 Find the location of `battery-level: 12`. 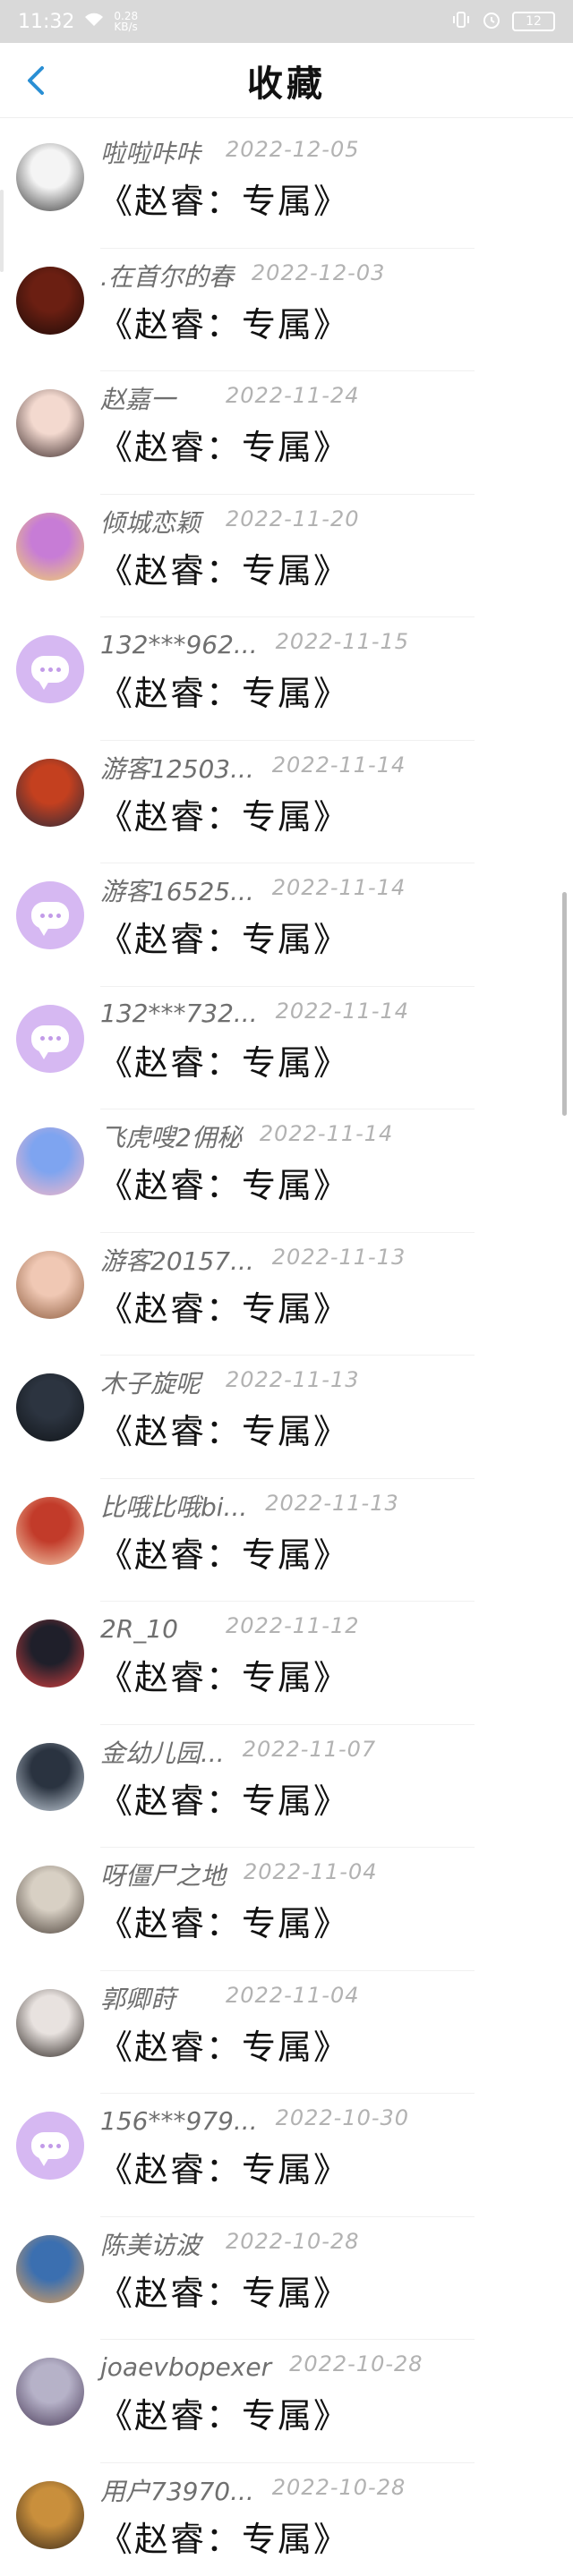

battery-level: 12 is located at coordinates (534, 21).